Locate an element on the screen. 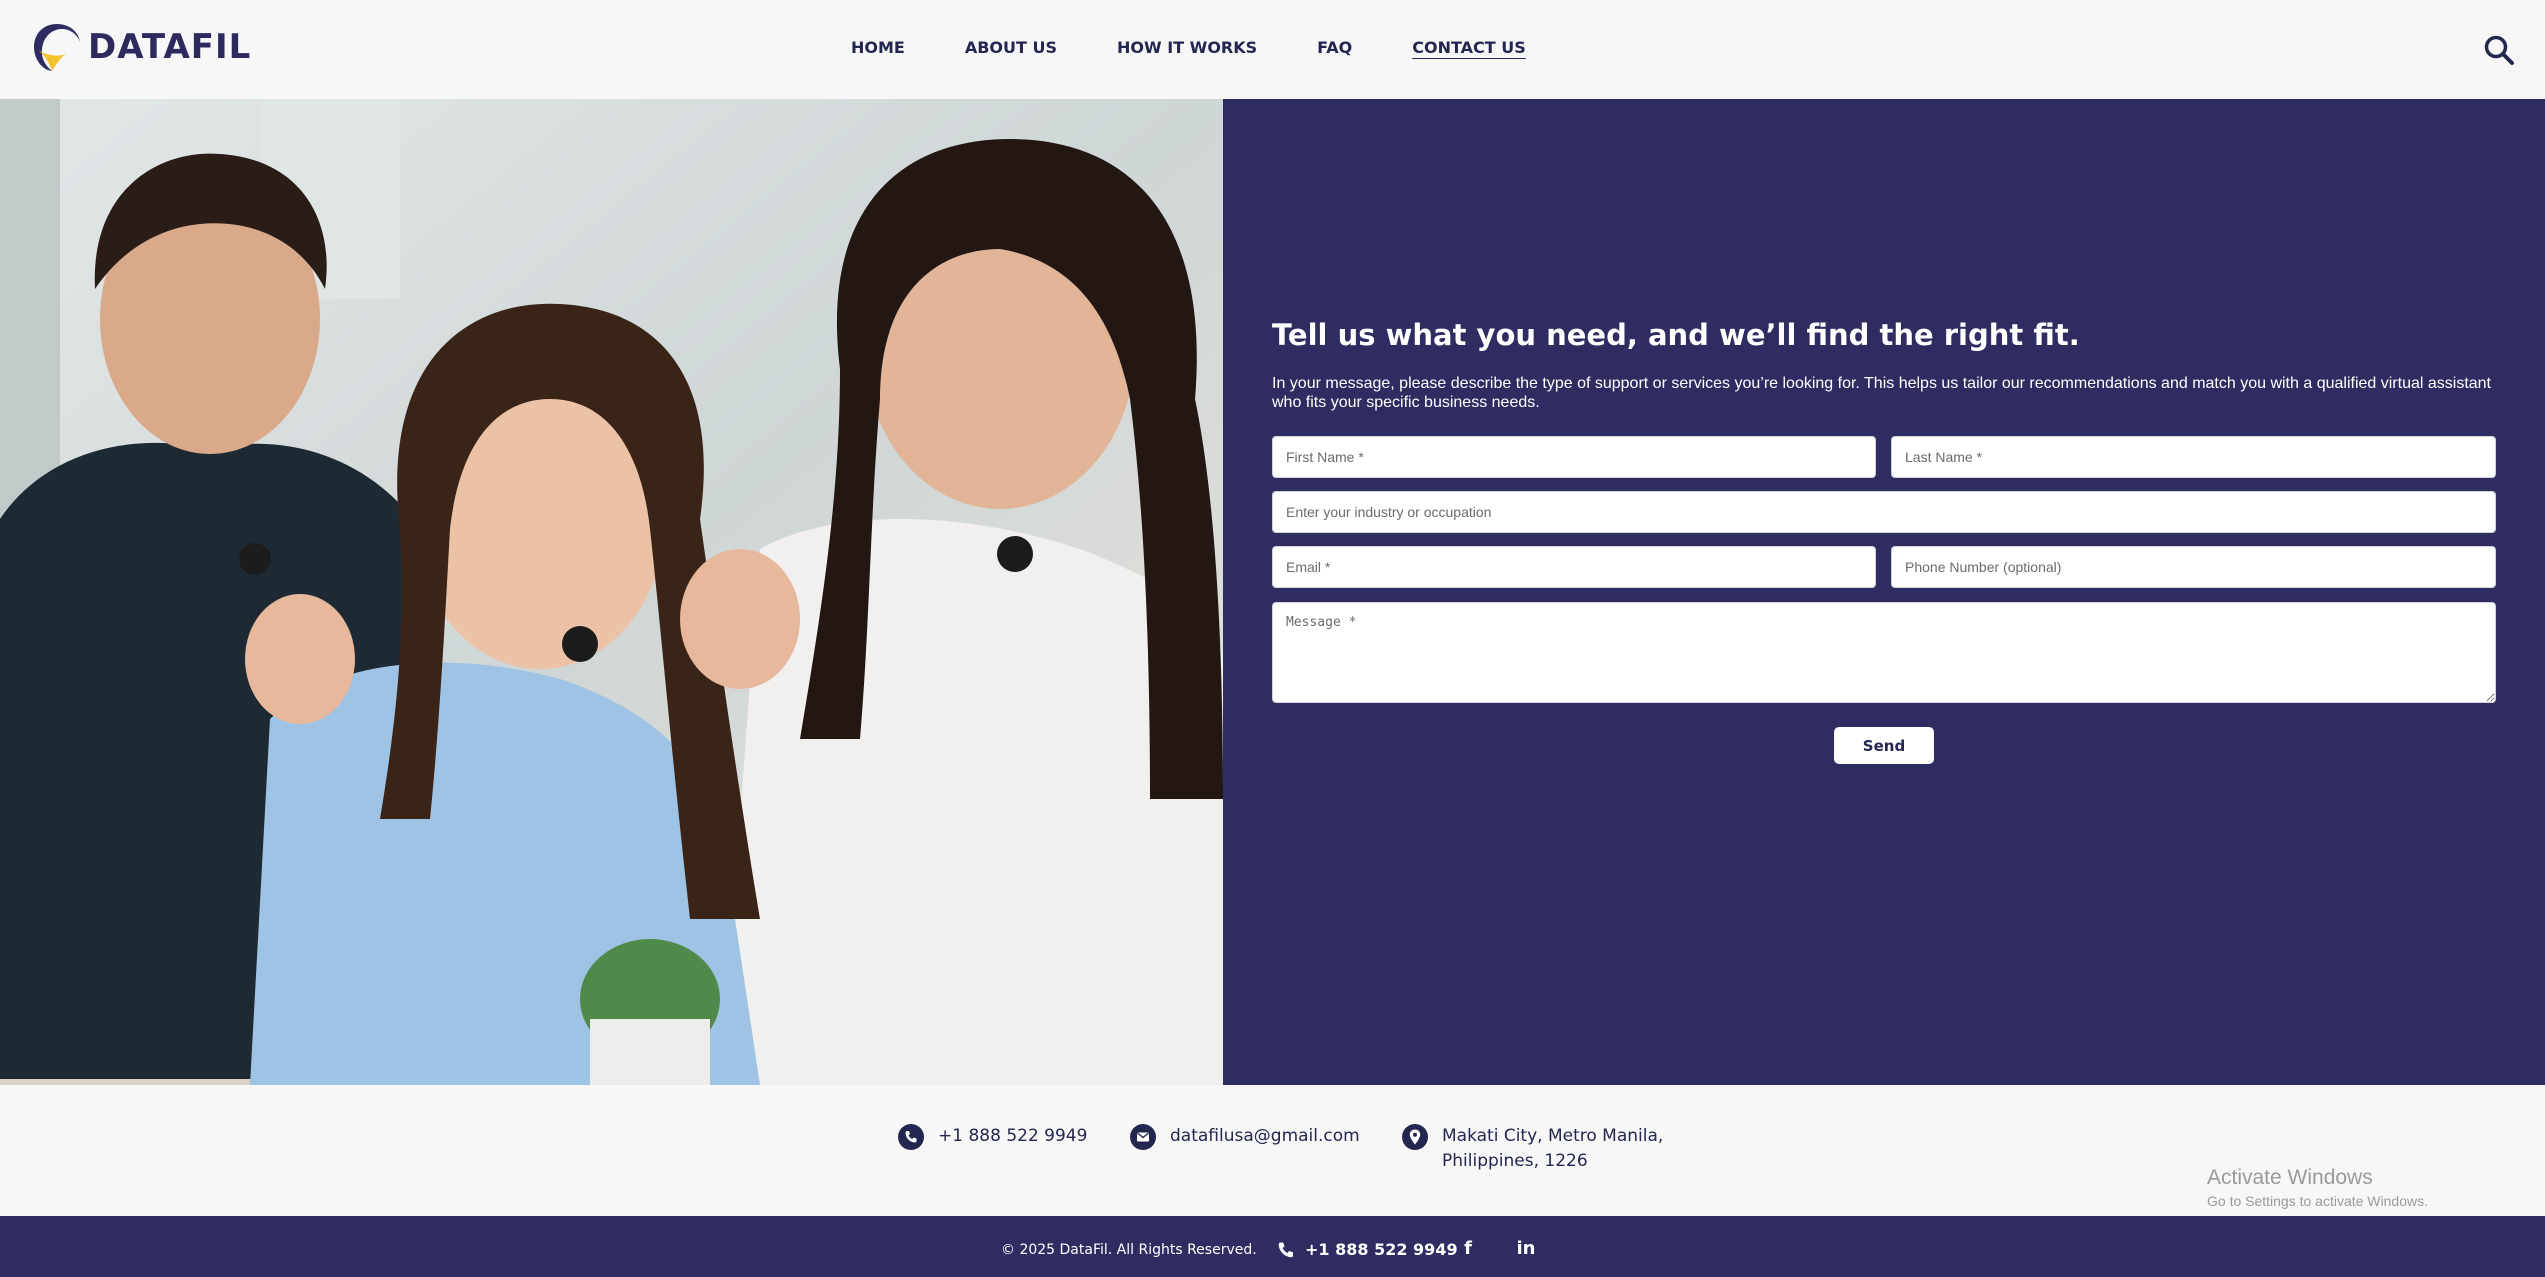 This screenshot has height=1277, width=2545. contact-email-text: datafilusa@gmail.com is located at coordinates (1265, 1136).